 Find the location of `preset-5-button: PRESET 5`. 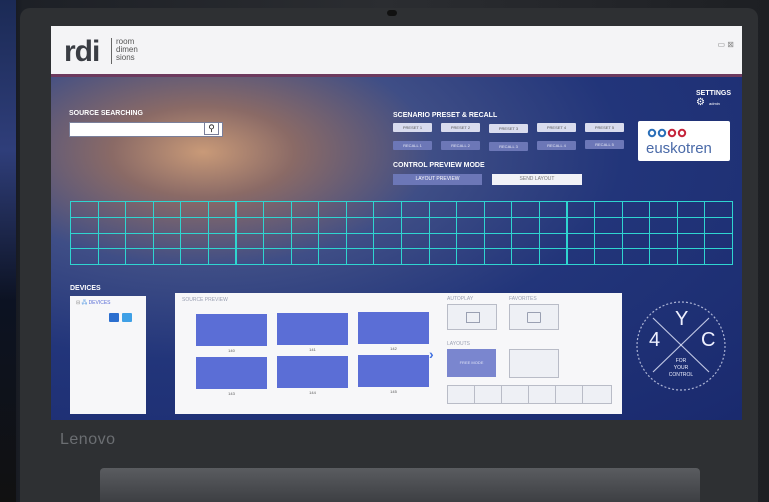

preset-5-button: PRESET 5 is located at coordinates (604, 127).